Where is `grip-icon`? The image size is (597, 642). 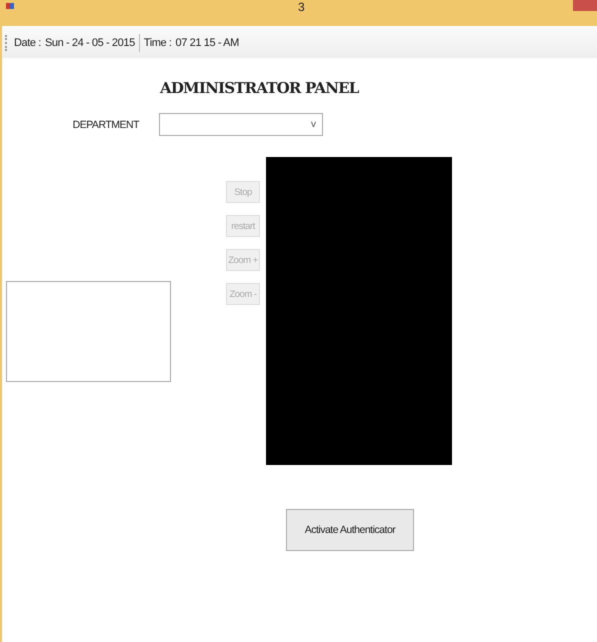
grip-icon is located at coordinates (6, 42).